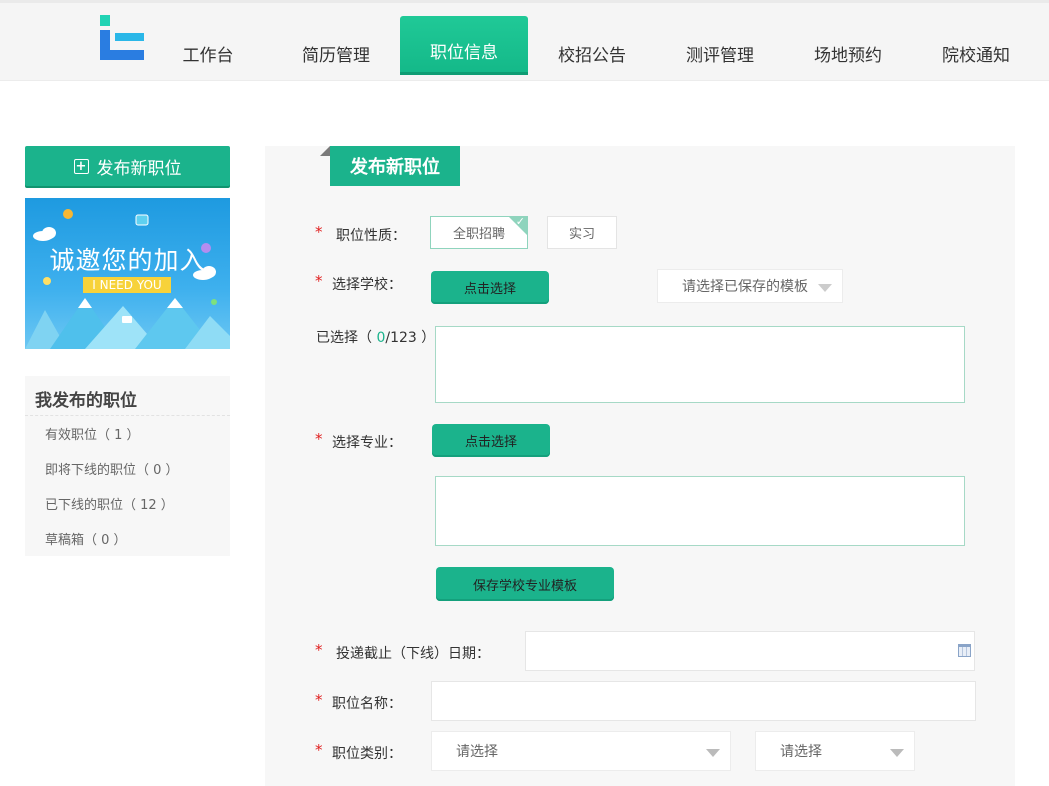 This screenshot has width=1049, height=786. I want to click on nav-tab-workbench: 工作台, so click(208, 45).